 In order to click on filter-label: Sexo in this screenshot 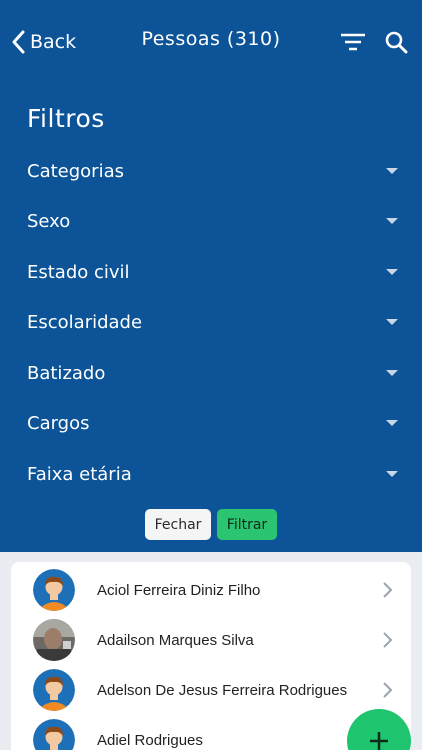, I will do `click(49, 221)`.